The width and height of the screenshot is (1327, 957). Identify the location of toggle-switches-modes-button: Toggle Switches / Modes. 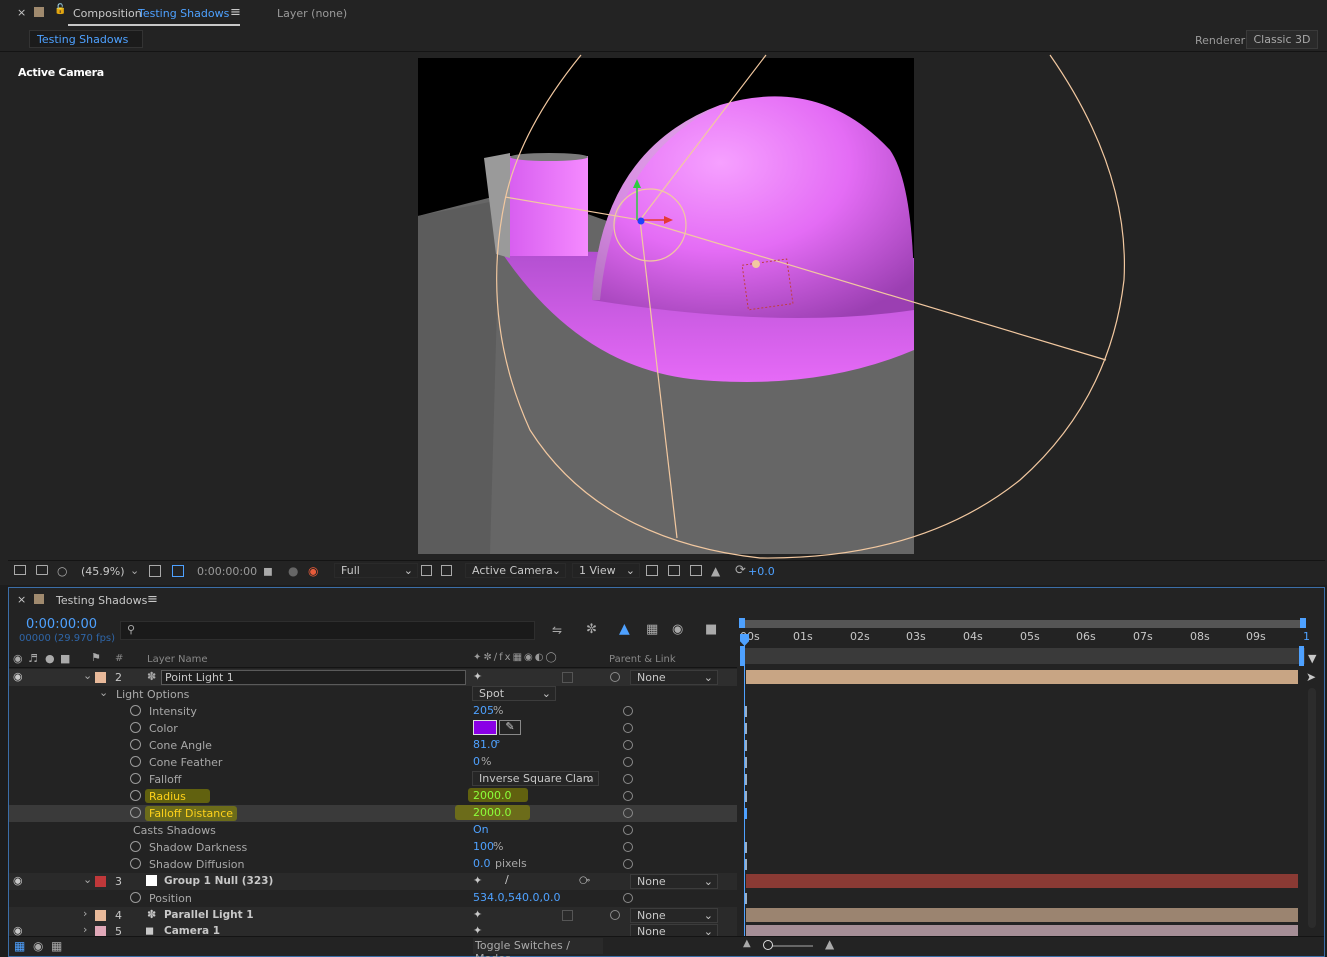
(538, 947).